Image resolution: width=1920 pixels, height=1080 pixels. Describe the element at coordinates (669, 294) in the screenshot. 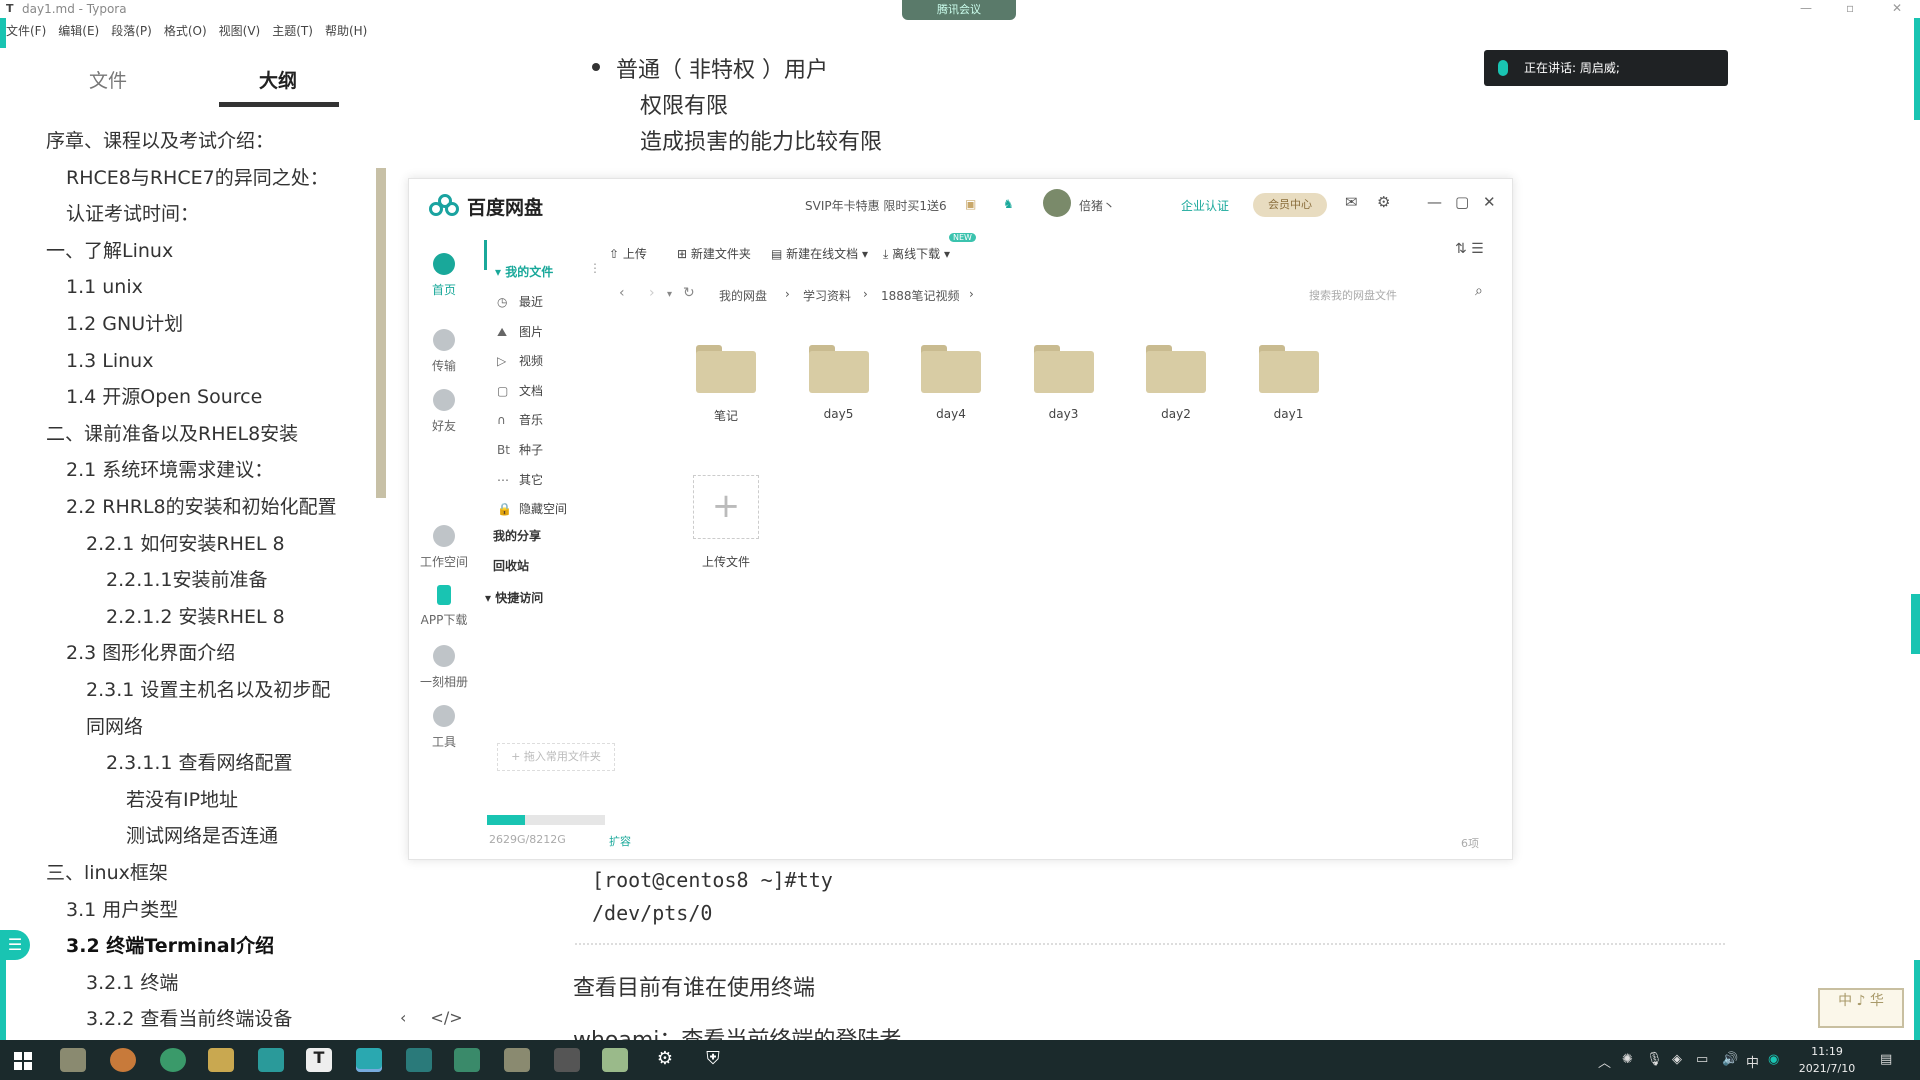

I see `history-dropdown-icon: ▾` at that location.